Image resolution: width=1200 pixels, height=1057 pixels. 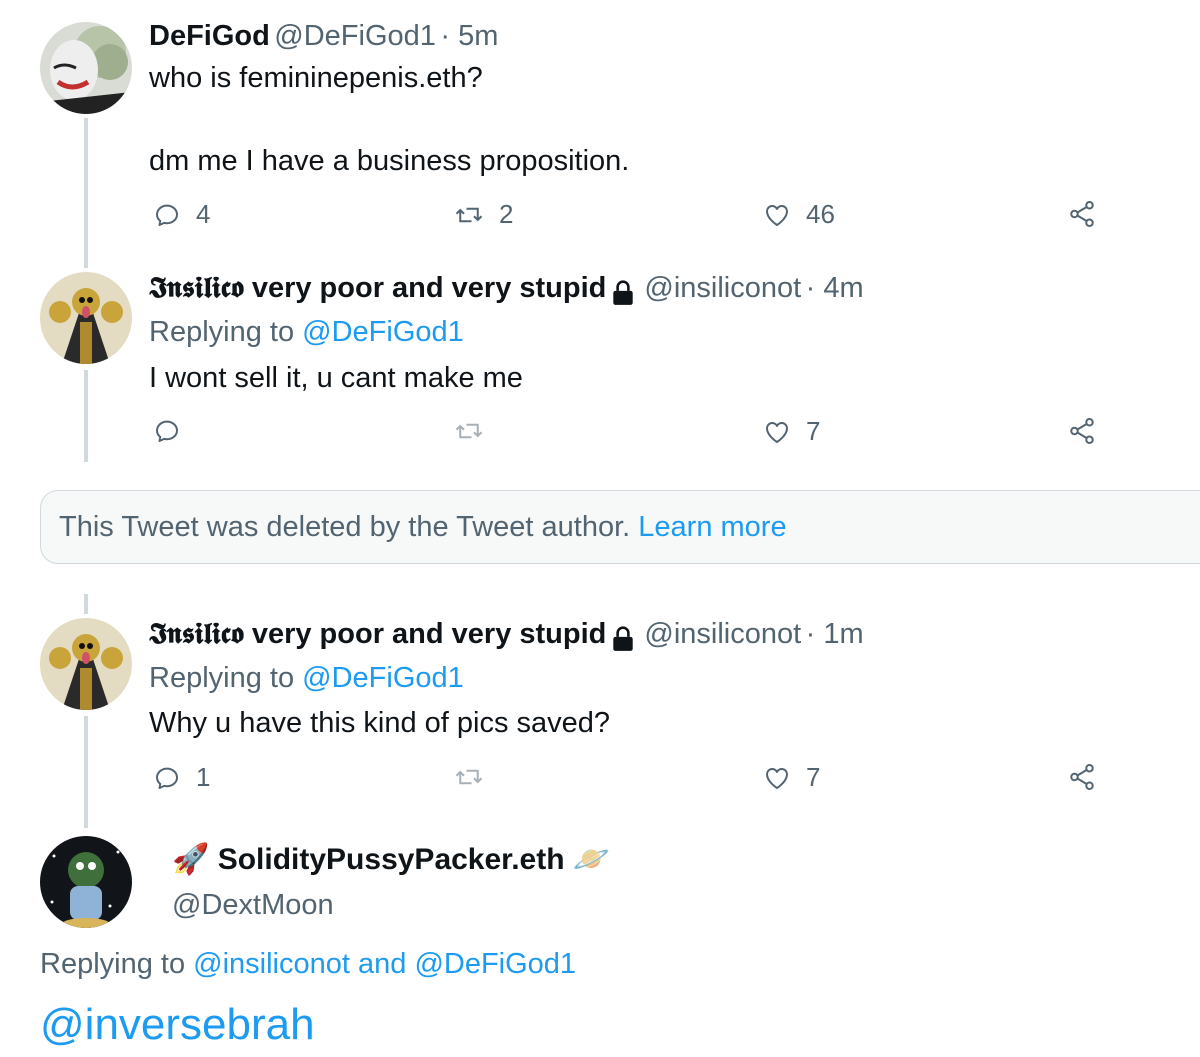 I want to click on display-name: DeFiGod, so click(x=209, y=36).